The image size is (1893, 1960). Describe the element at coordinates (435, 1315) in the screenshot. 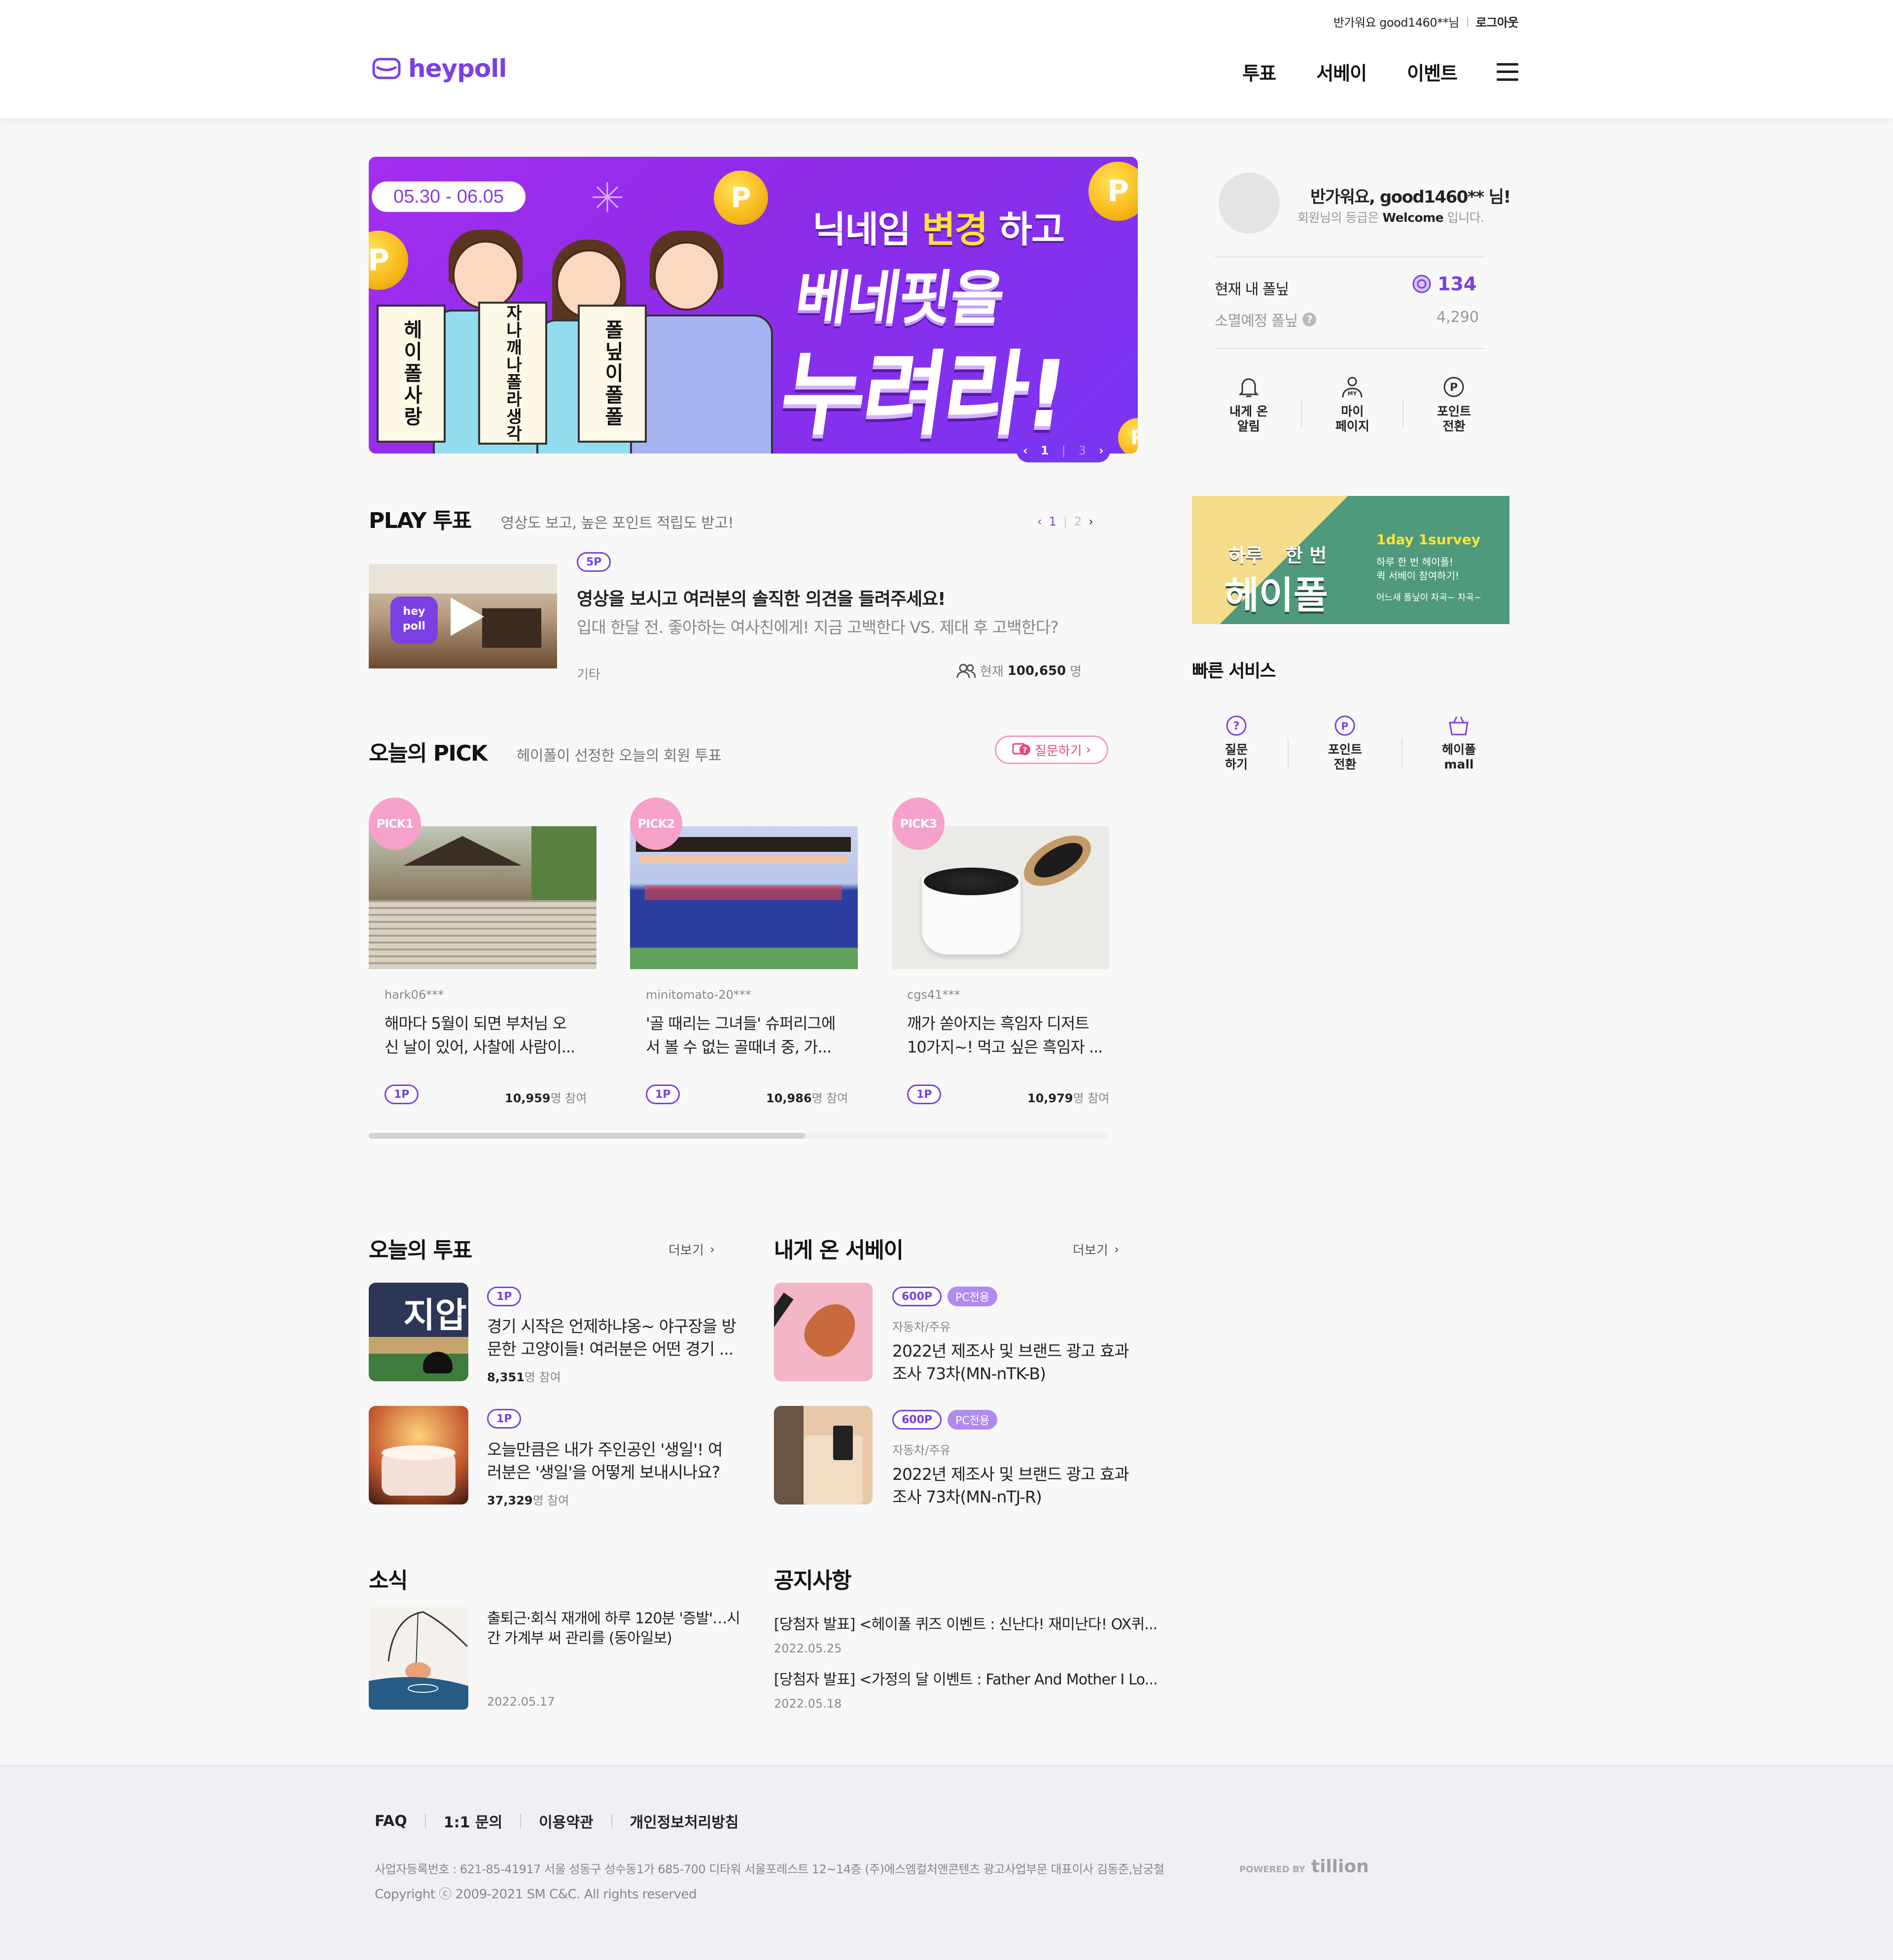

I see `vote-thumb-text: 지압` at that location.